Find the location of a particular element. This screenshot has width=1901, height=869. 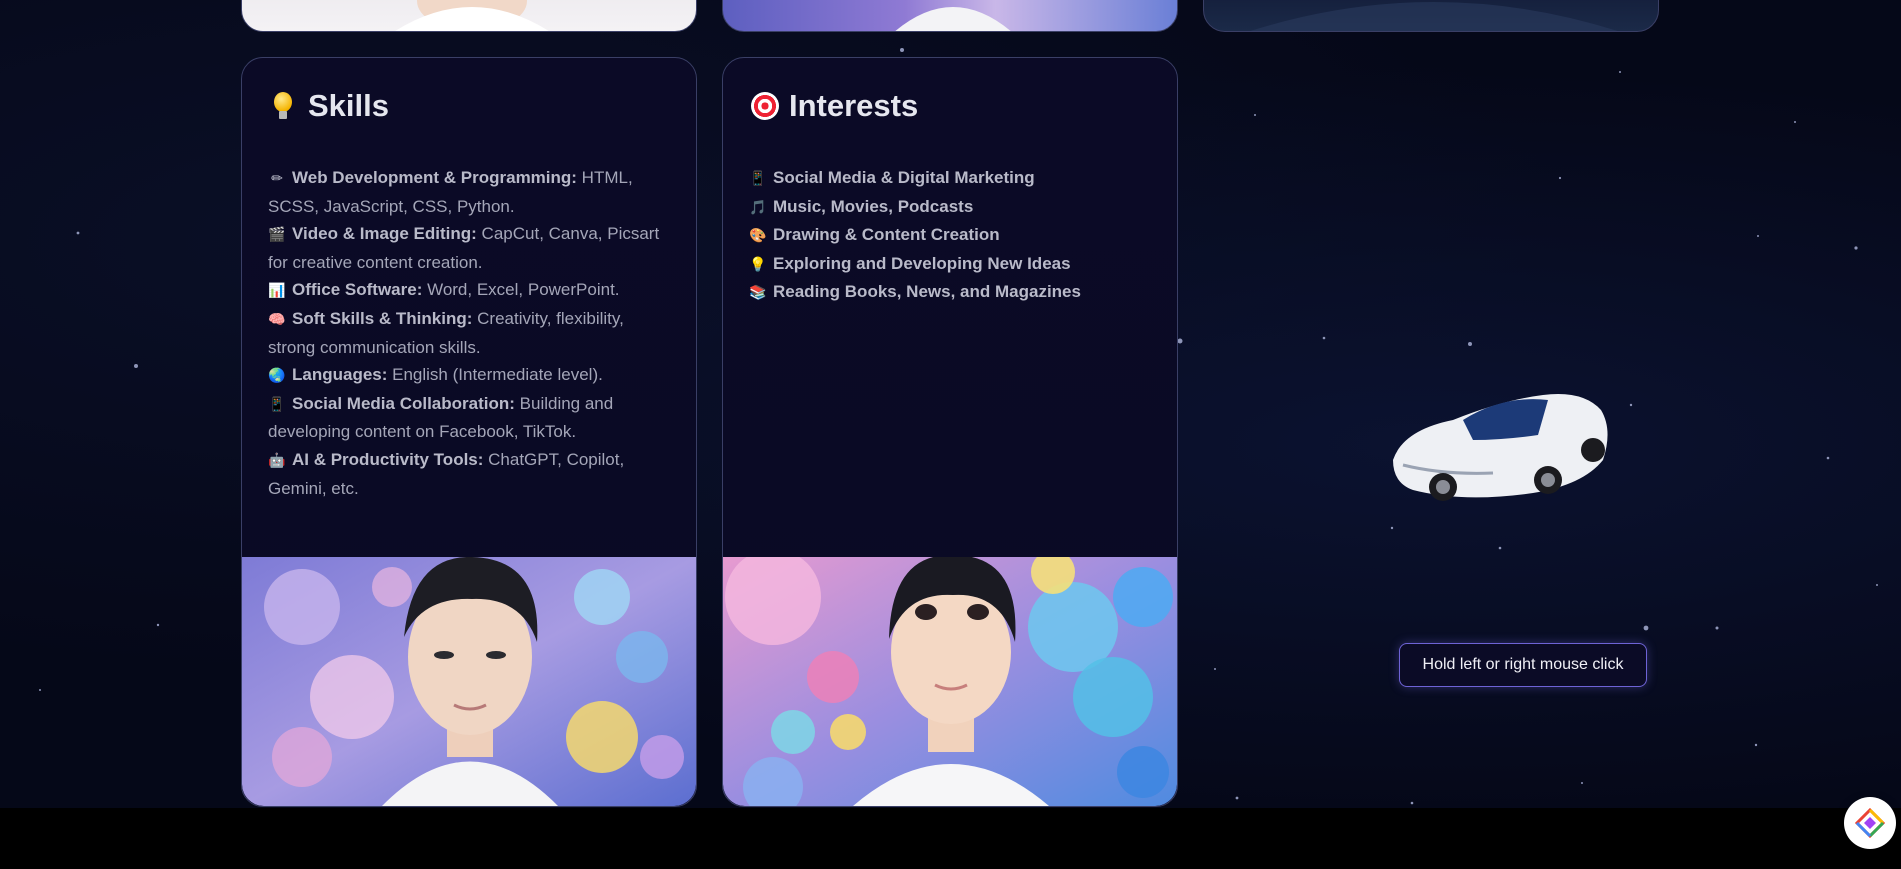

skill-text: Word, Excel, PowerPoint. is located at coordinates (521, 290).